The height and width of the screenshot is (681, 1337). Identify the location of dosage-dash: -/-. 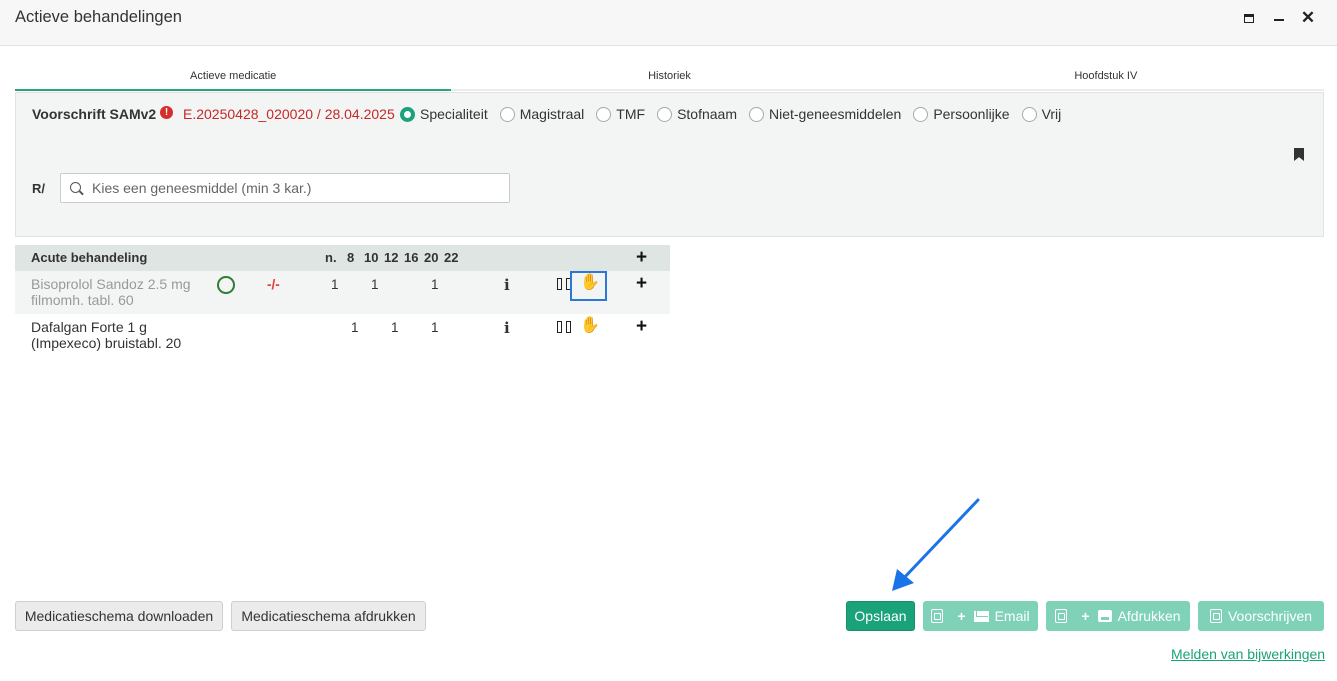
(273, 284).